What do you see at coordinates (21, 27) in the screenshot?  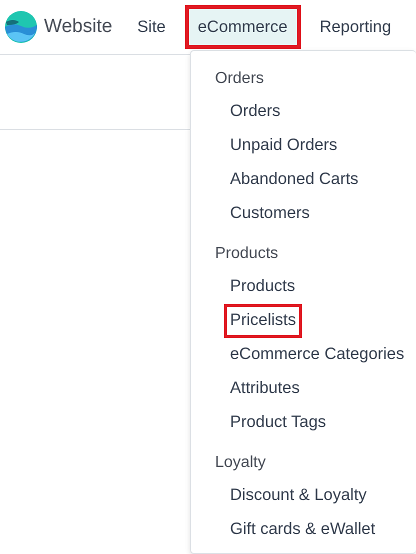 I see `logo-icon` at bounding box center [21, 27].